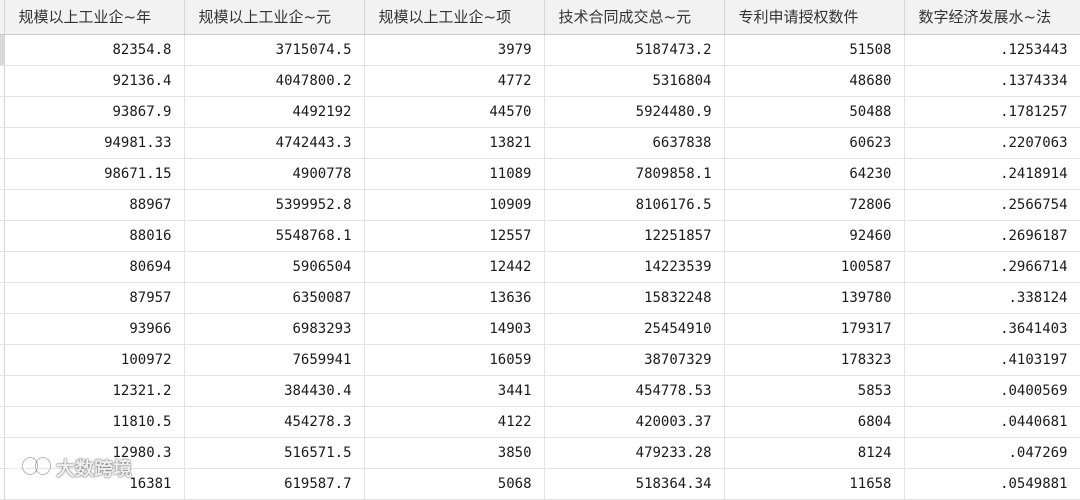 The image size is (1080, 500). What do you see at coordinates (814, 112) in the screenshot?
I see `table-cell: 50488` at bounding box center [814, 112].